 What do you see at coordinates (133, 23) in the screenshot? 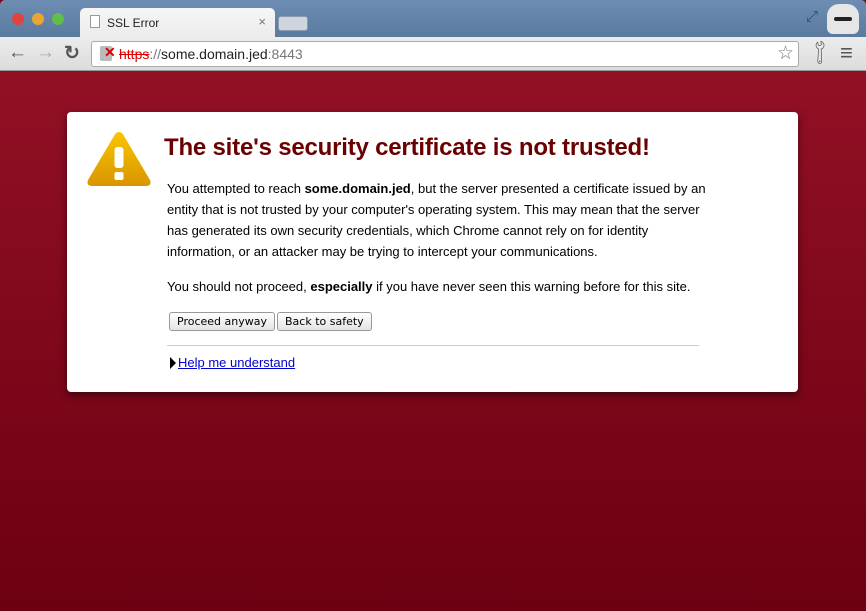
I see `tab-title: SSL Error` at bounding box center [133, 23].